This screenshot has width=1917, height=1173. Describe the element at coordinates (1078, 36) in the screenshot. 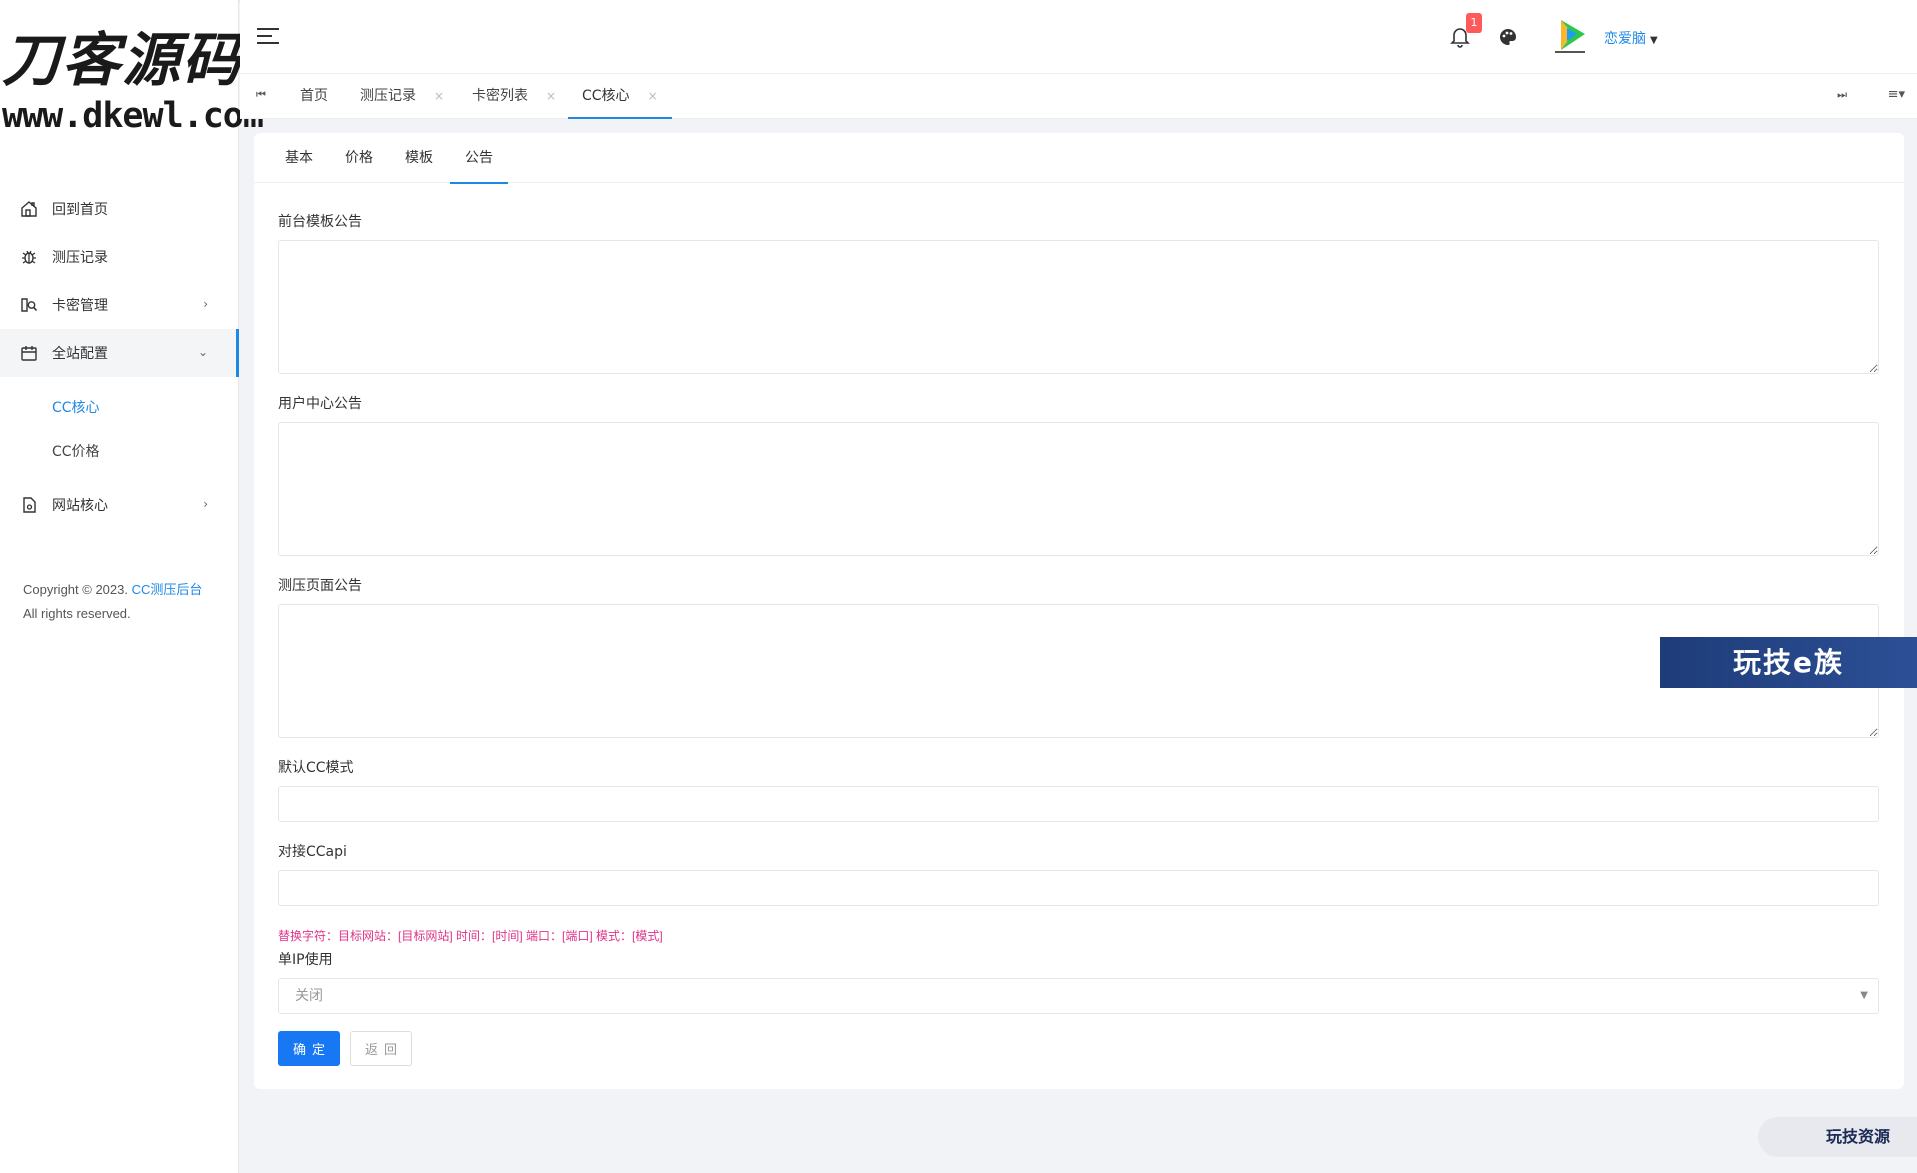

I see `top-header` at that location.